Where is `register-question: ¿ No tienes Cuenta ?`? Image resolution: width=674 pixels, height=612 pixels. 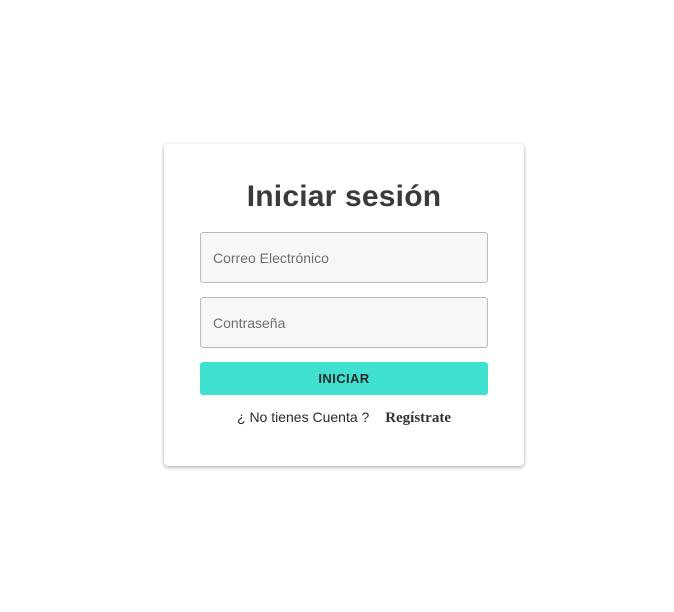 register-question: ¿ No tienes Cuenta ? is located at coordinates (303, 417).